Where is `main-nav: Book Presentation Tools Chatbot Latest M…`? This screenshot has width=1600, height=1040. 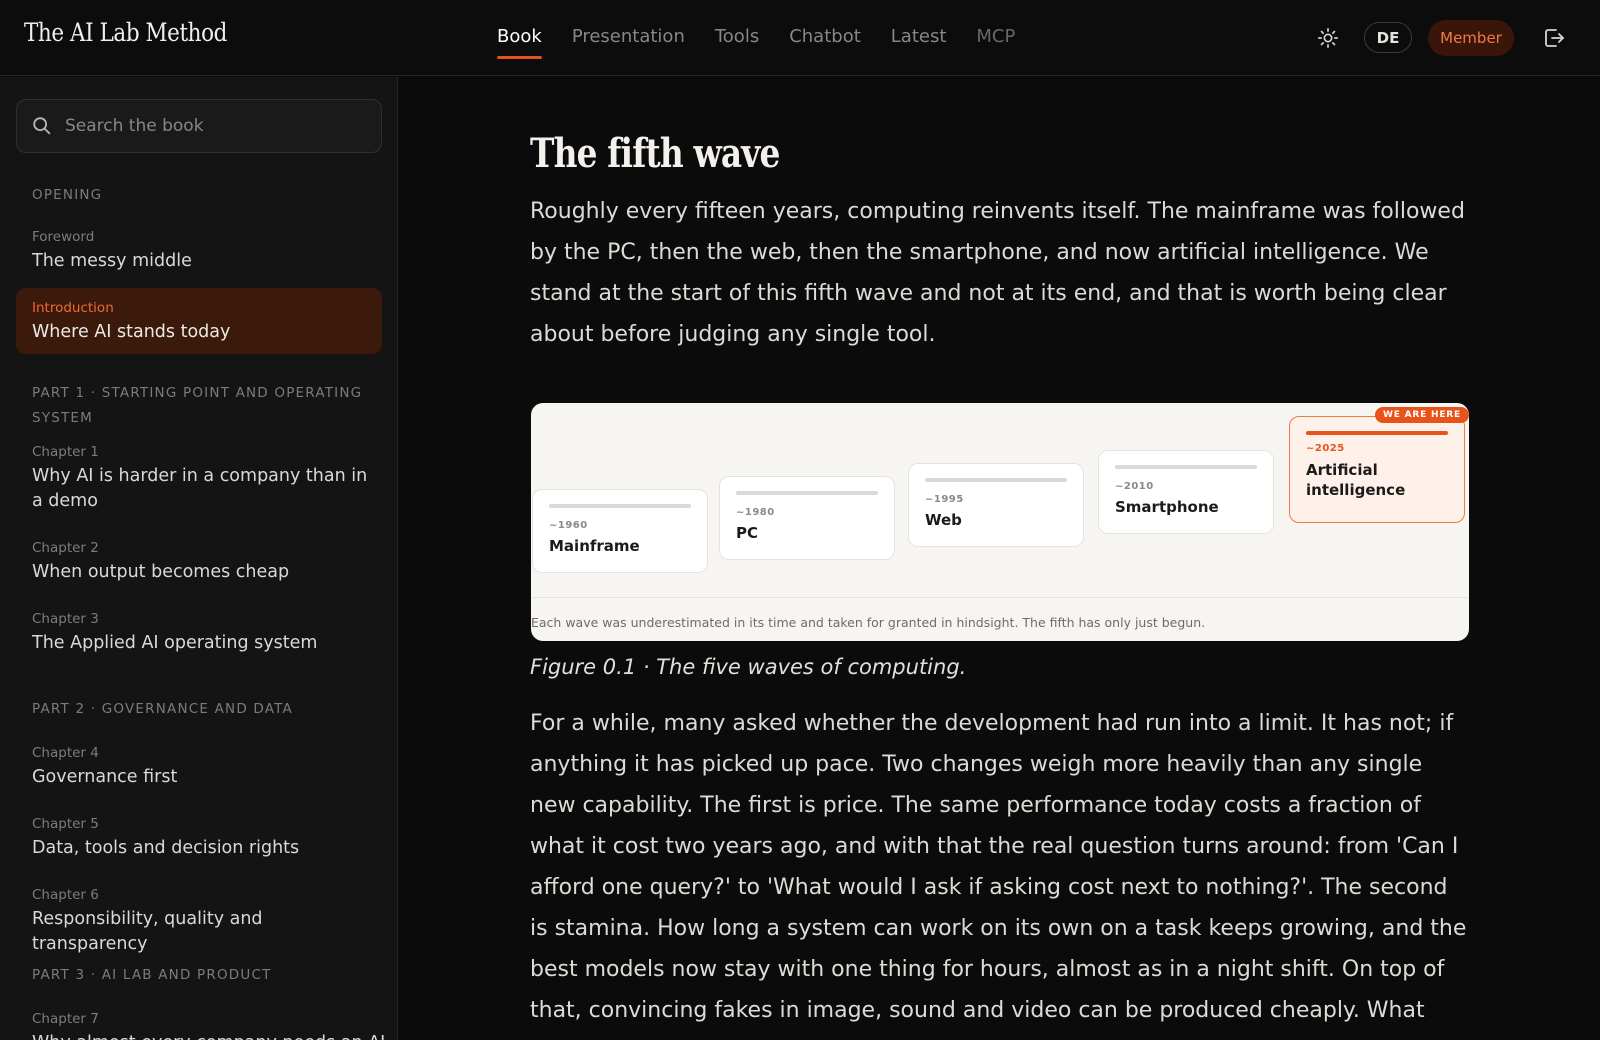
main-nav: Book Presentation Tools Chatbot Latest M… is located at coordinates (771, 38).